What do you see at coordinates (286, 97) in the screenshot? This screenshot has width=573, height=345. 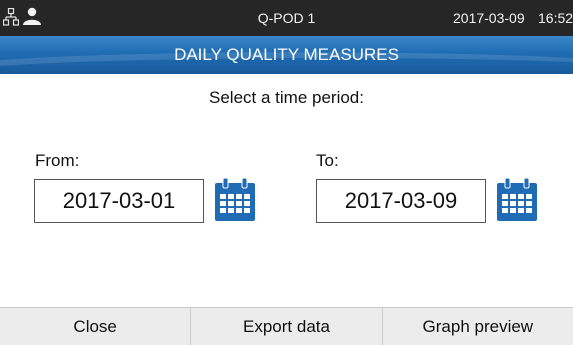 I see `time-period-prompt: Select a time period:` at bounding box center [286, 97].